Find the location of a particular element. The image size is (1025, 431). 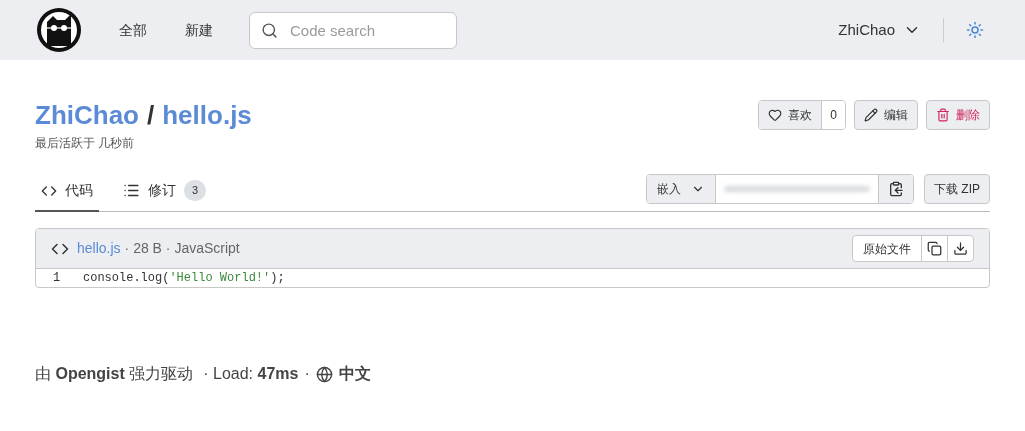

search-icon is located at coordinates (269, 30).